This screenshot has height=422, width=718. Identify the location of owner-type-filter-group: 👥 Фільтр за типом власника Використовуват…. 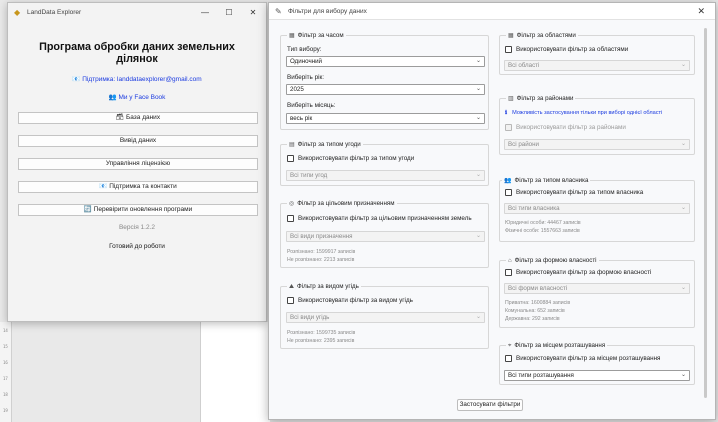
(597, 209).